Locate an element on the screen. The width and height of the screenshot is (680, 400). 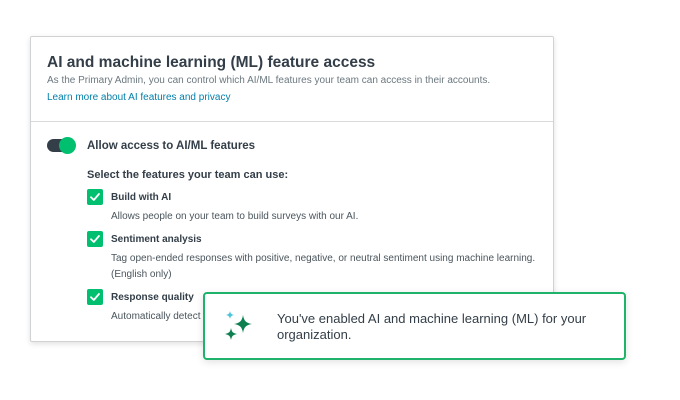
toggle-knob is located at coordinates (67, 145).